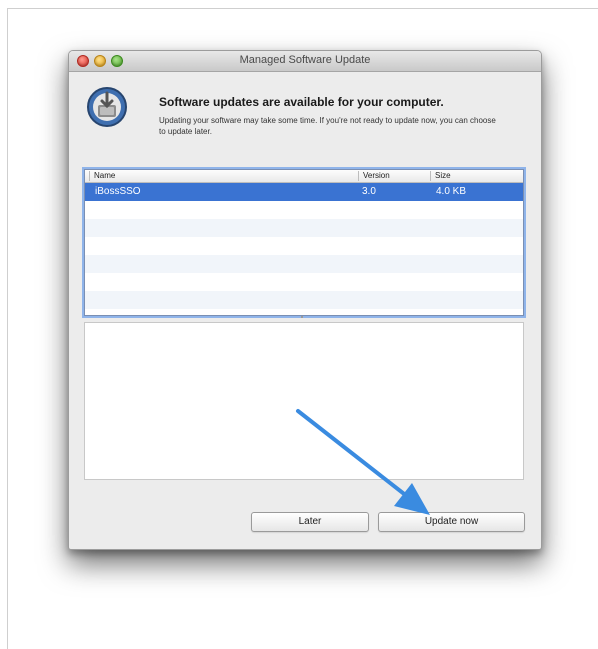  I want to click on column-header-size: Size, so click(440, 176).